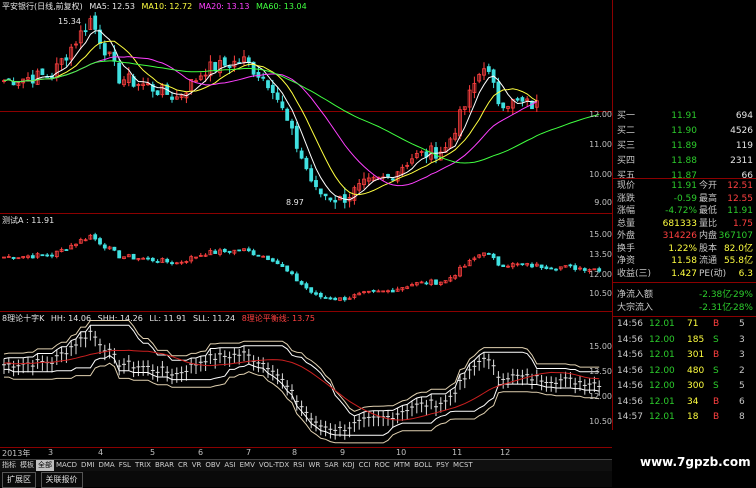 This screenshot has width=756, height=488. What do you see at coordinates (693, 401) in the screenshot?
I see `tick-volume: 34` at bounding box center [693, 401].